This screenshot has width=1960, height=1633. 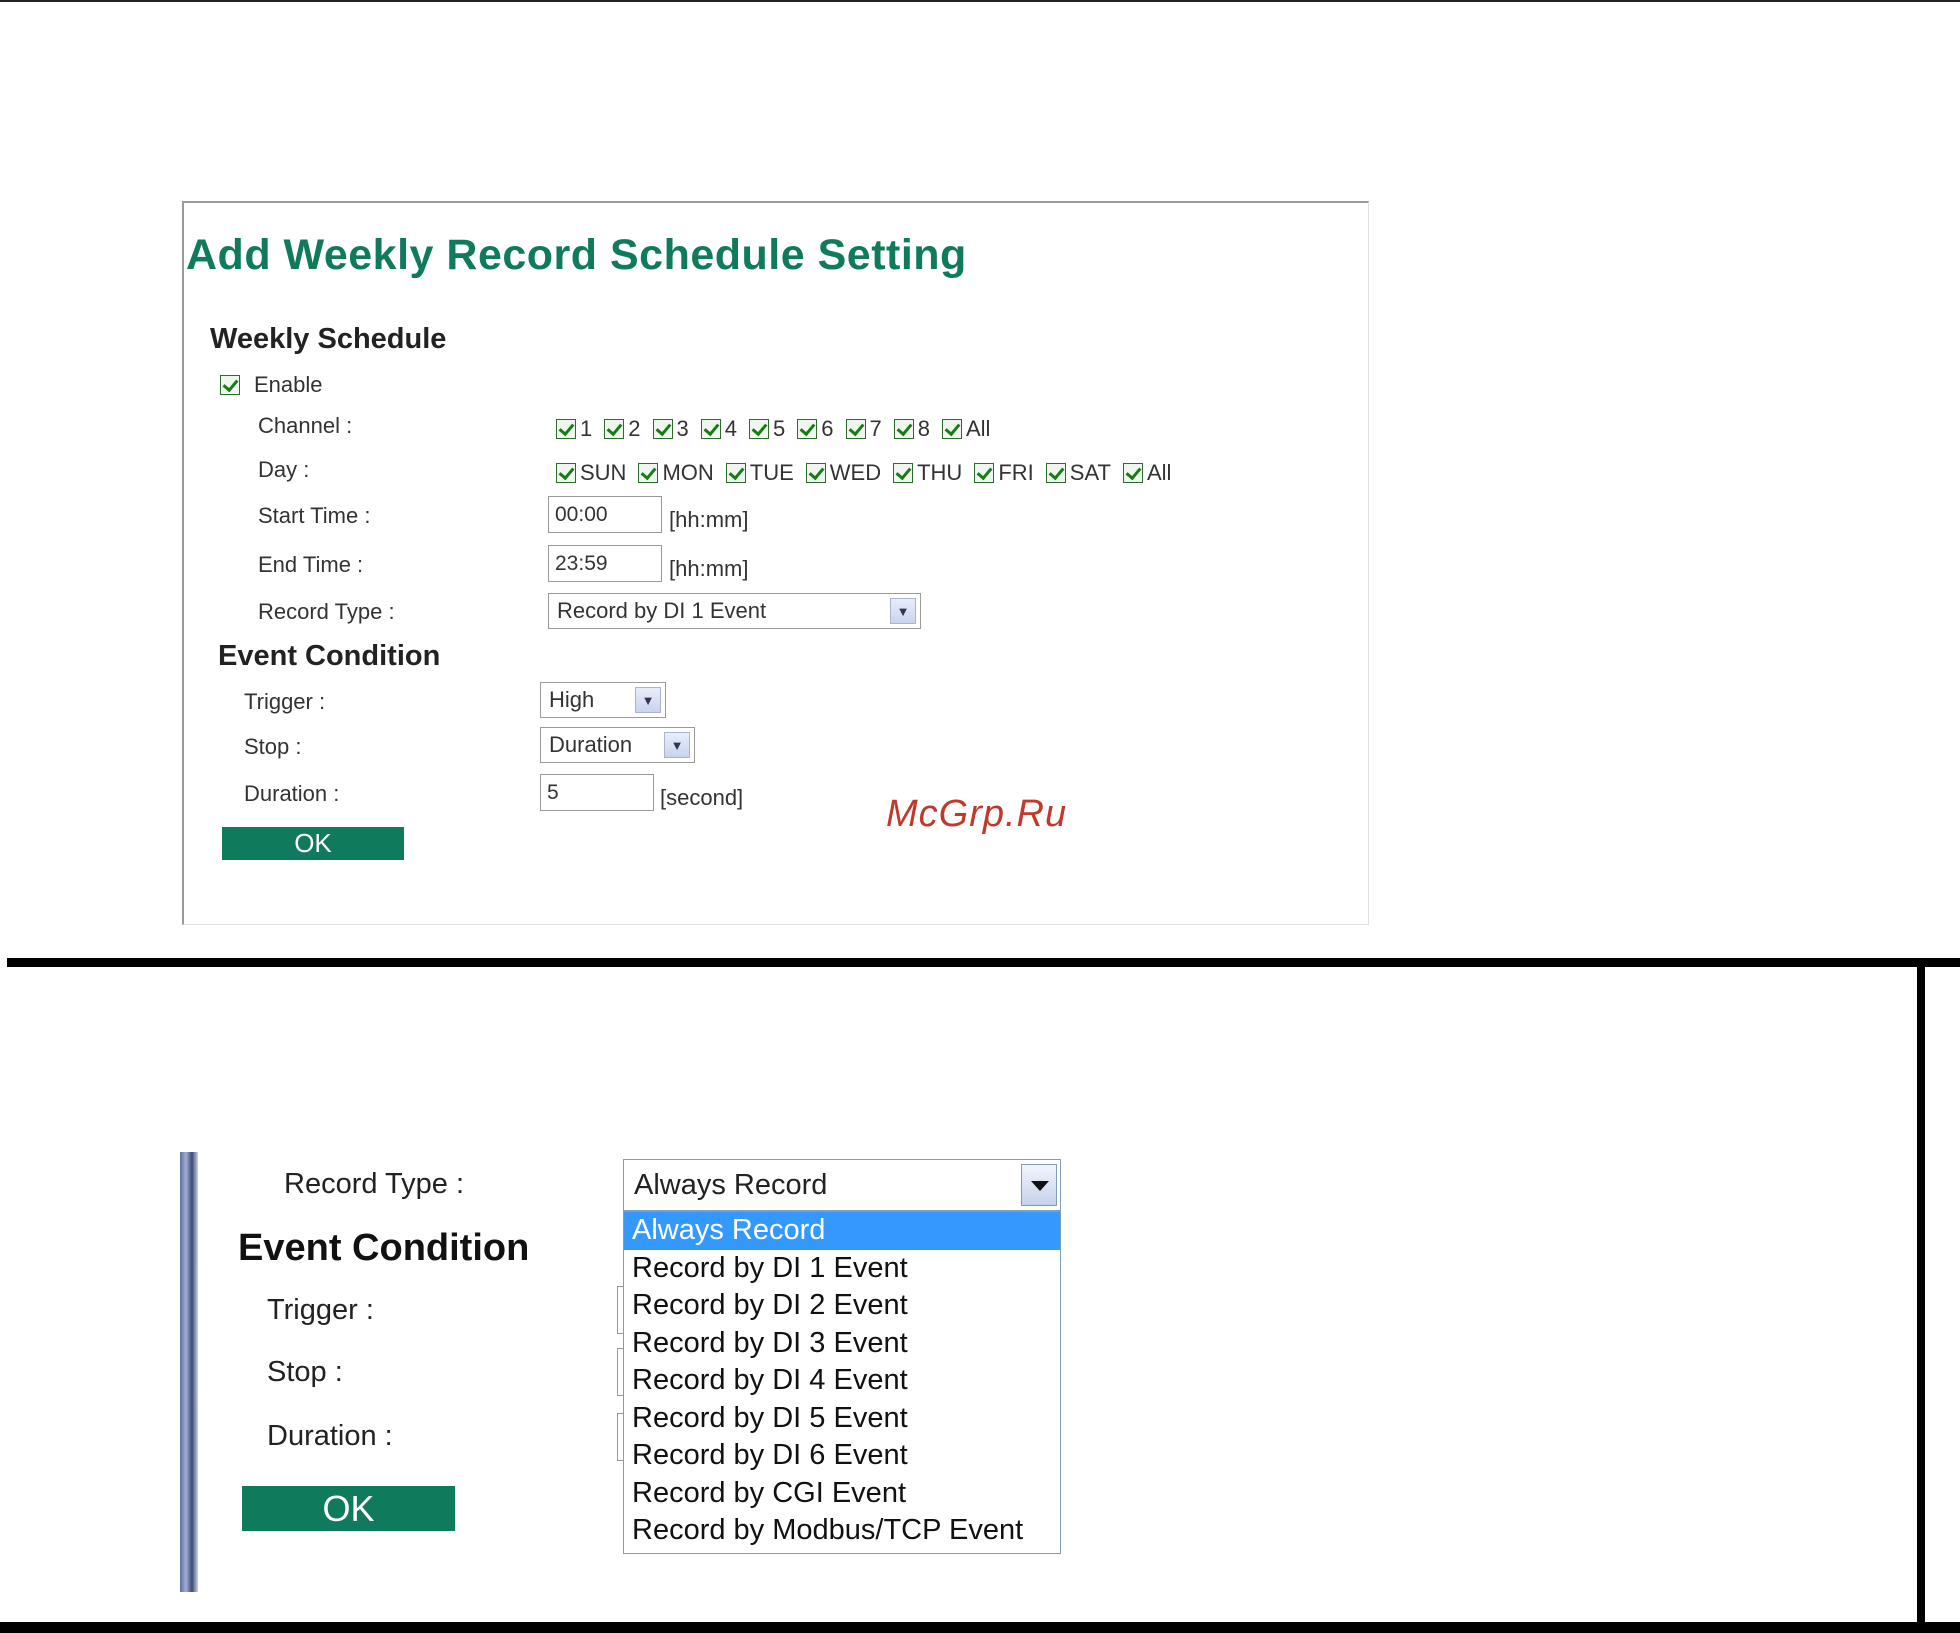 I want to click on channel-label-text: 4, so click(x=730, y=428).